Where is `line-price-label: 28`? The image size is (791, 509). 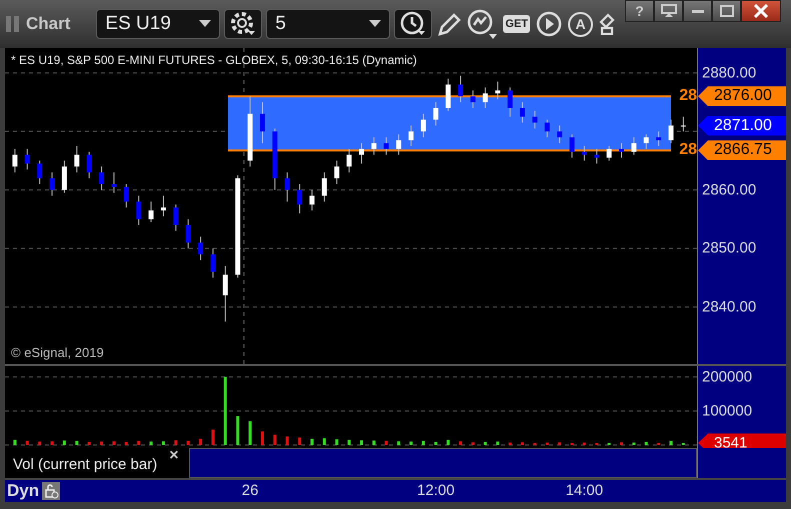 line-price-label: 28 is located at coordinates (688, 96).